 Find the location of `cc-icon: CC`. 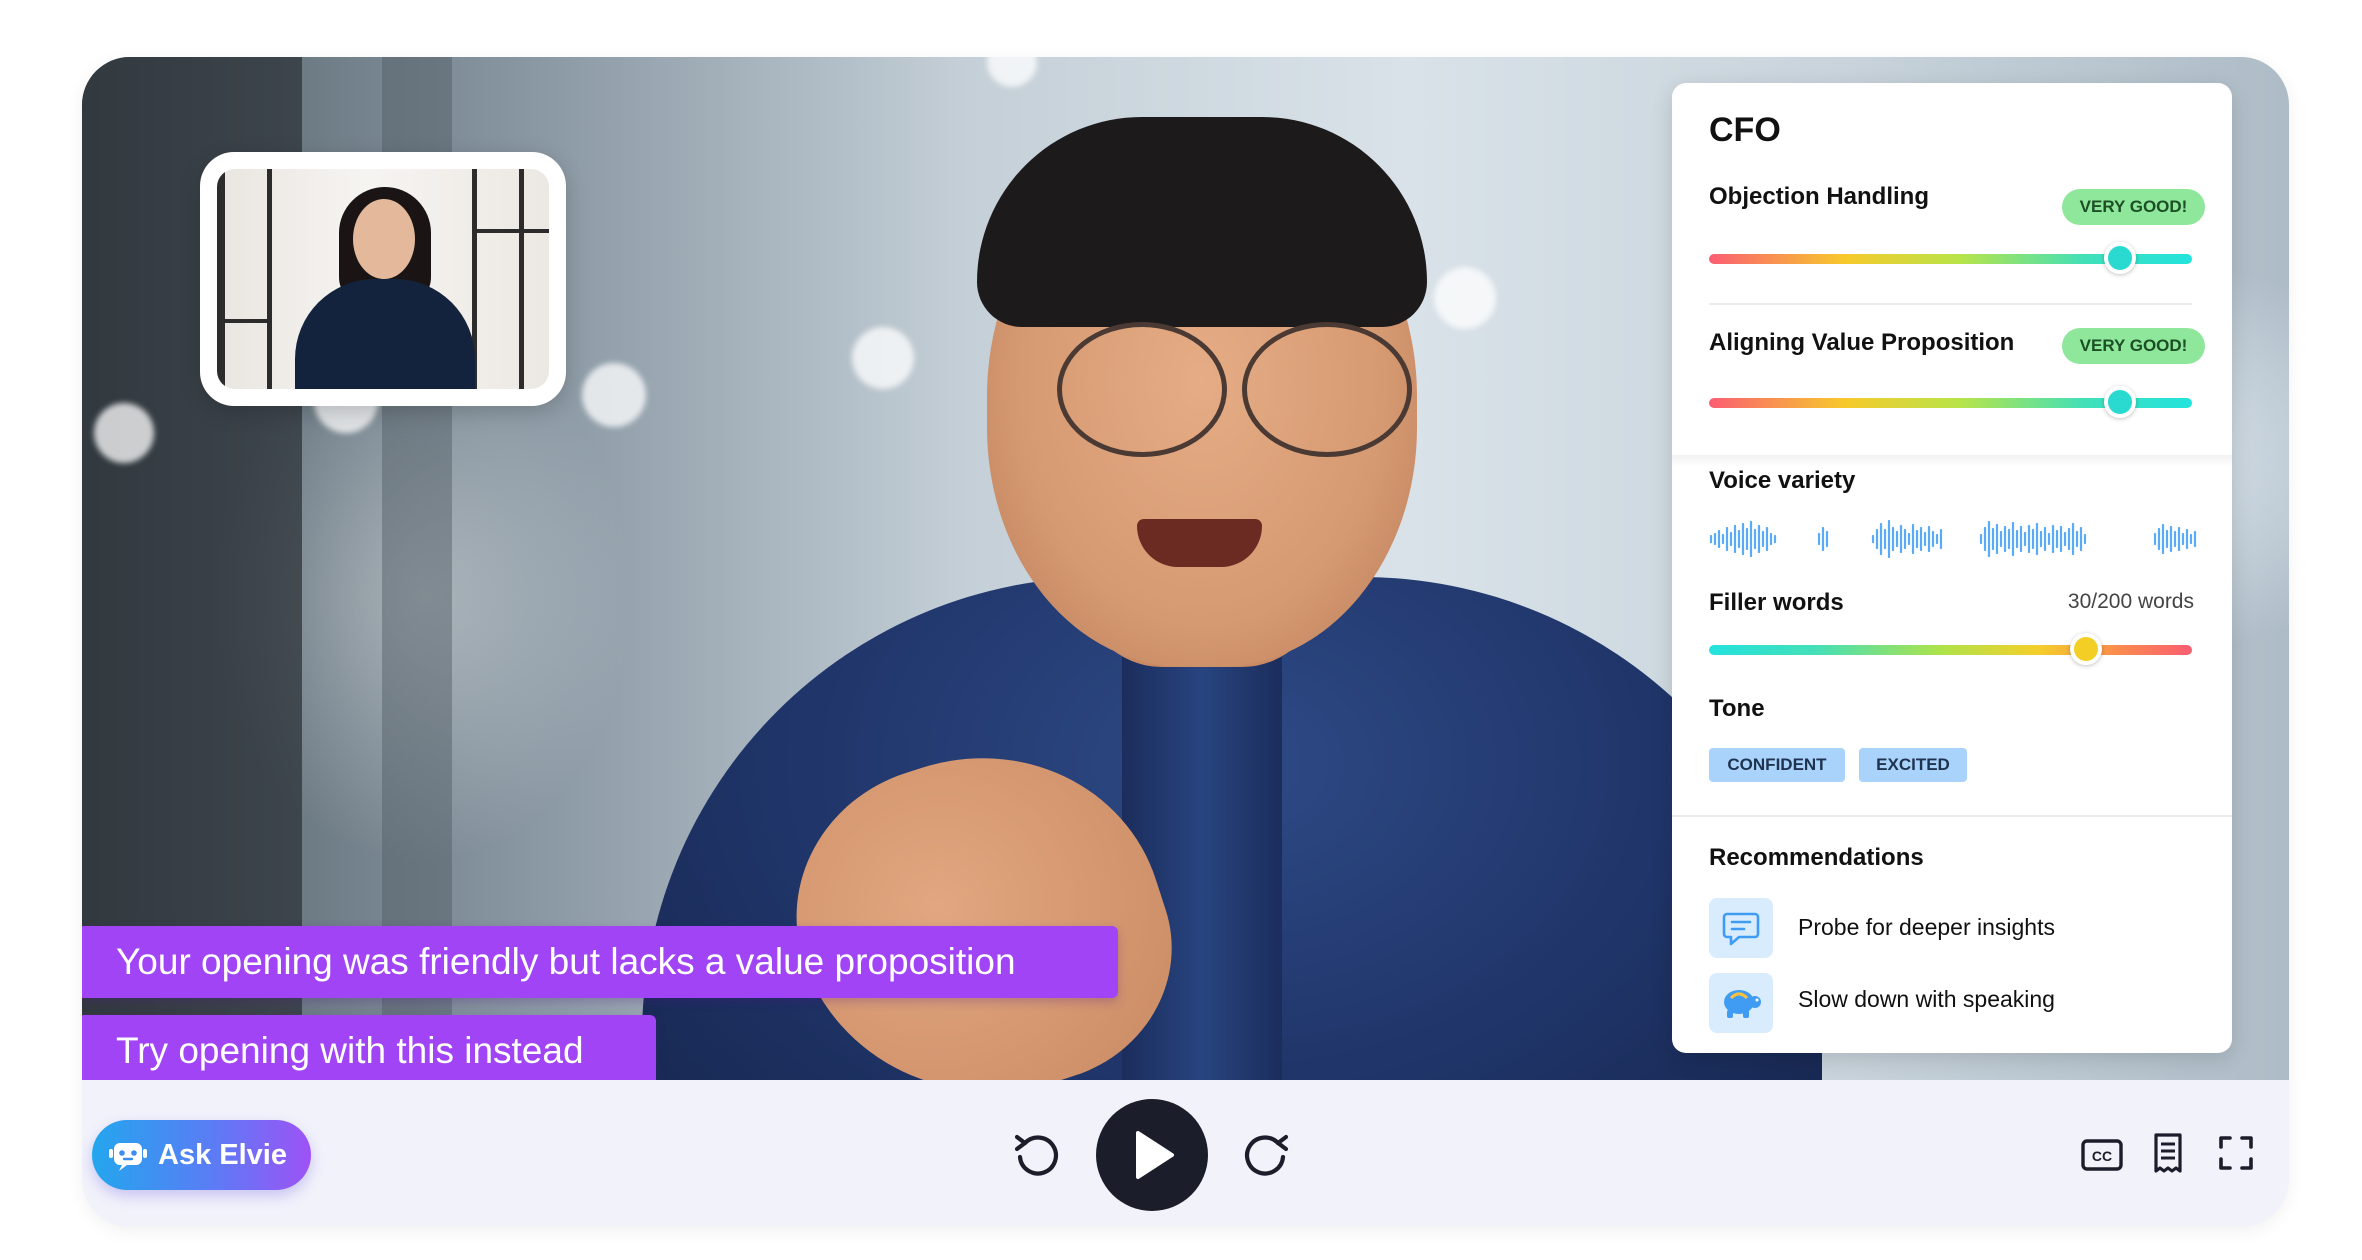

cc-icon: CC is located at coordinates (2102, 1155).